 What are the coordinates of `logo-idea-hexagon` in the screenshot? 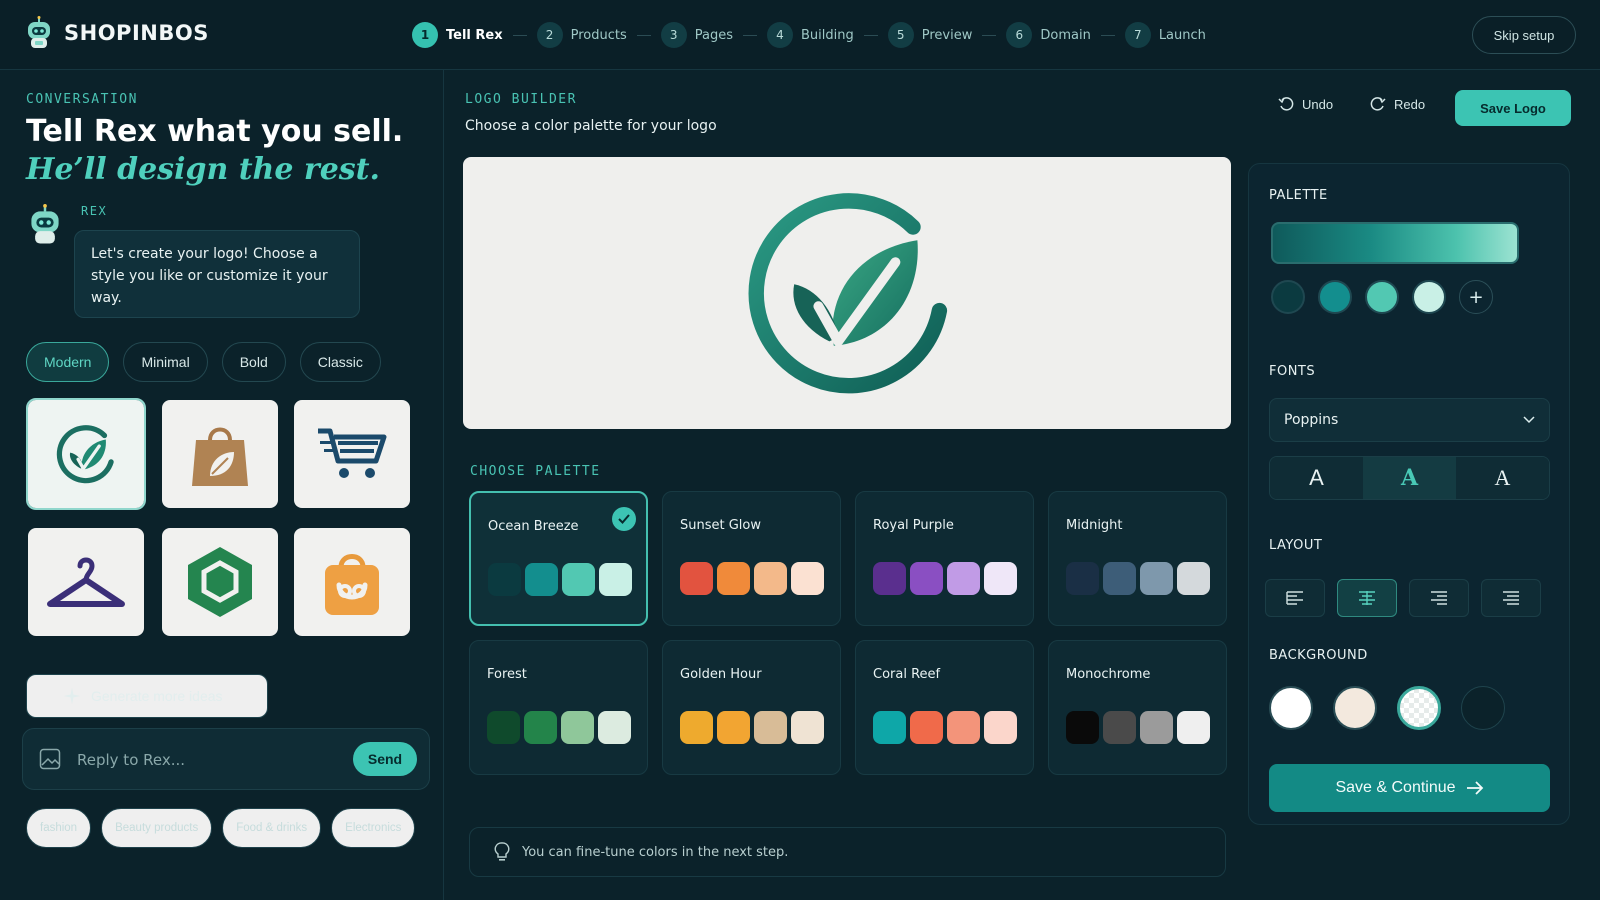 It's located at (220, 582).